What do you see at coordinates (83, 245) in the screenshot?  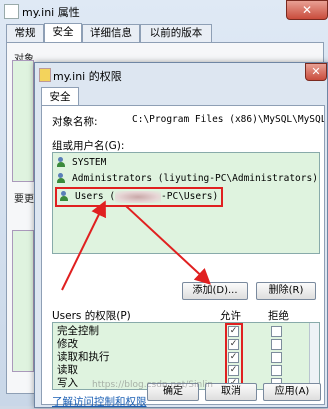 I see `arrow-to-users` at bounding box center [83, 245].